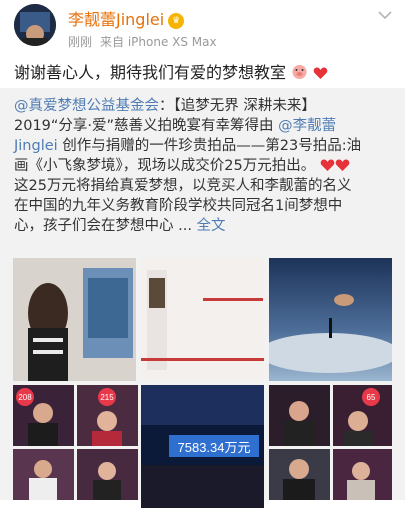  I want to click on post-meta: 刚刚 来自 iPhone XS Max, so click(142, 41).